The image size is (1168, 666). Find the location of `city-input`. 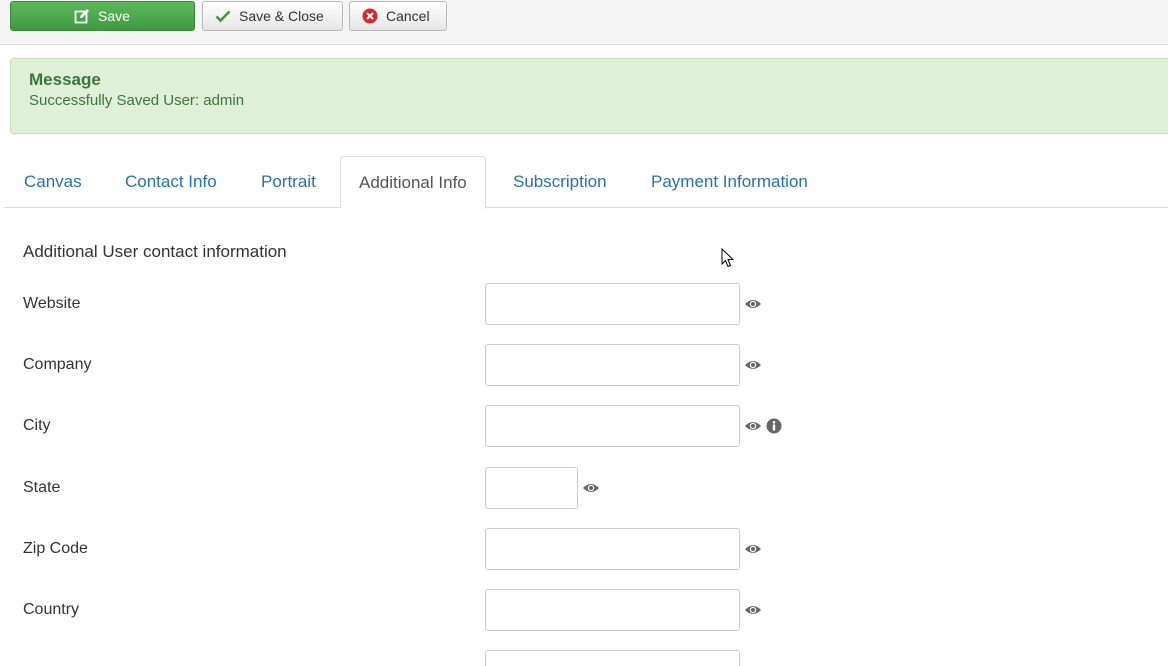

city-input is located at coordinates (612, 426).